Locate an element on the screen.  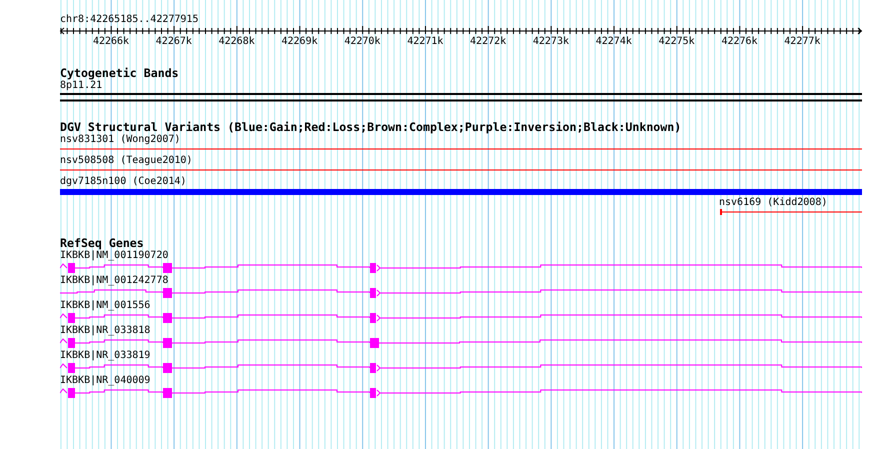
track-title: RefSeq Genes is located at coordinates (102, 243).